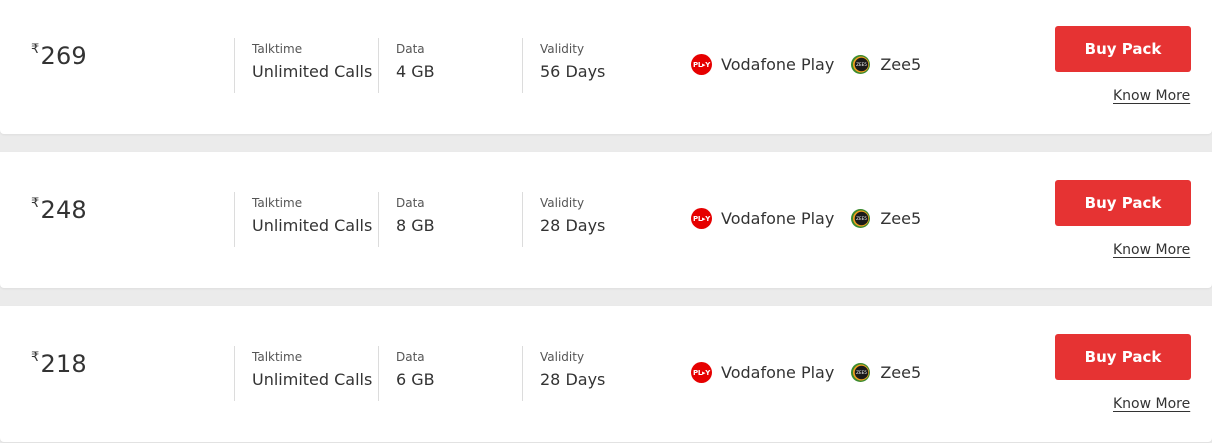 The height and width of the screenshot is (443, 1212). What do you see at coordinates (63, 56) in the screenshot?
I see `price-value: 269` at bounding box center [63, 56].